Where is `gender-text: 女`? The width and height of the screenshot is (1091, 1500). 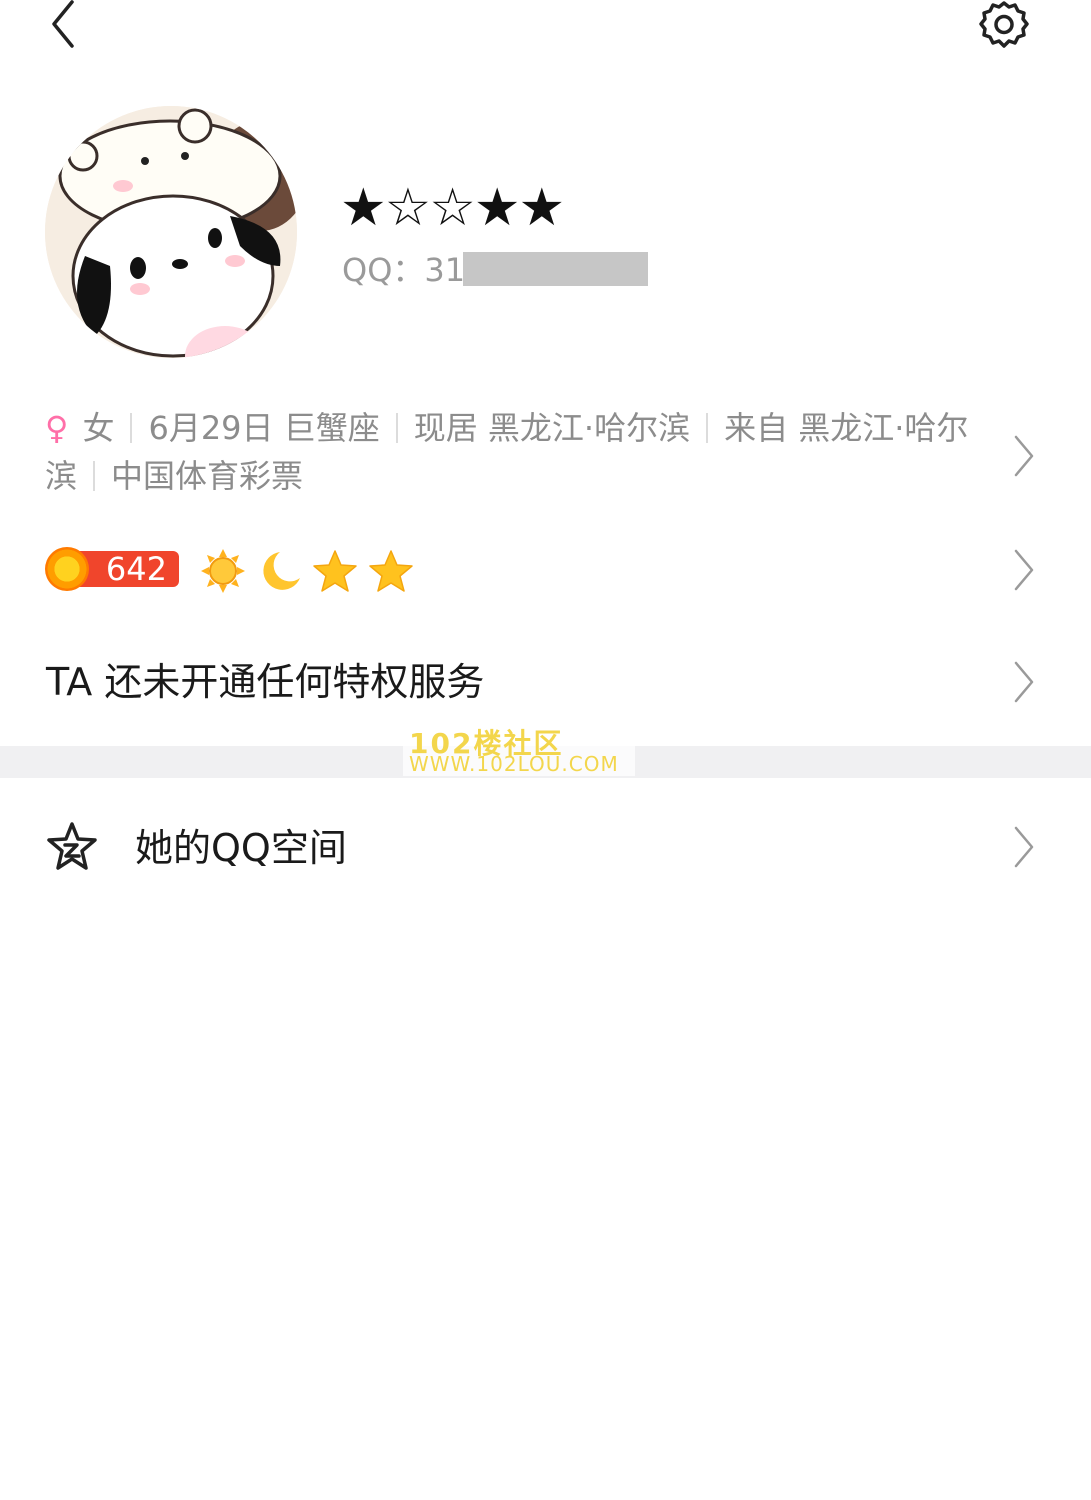 gender-text: 女 is located at coordinates (98, 428).